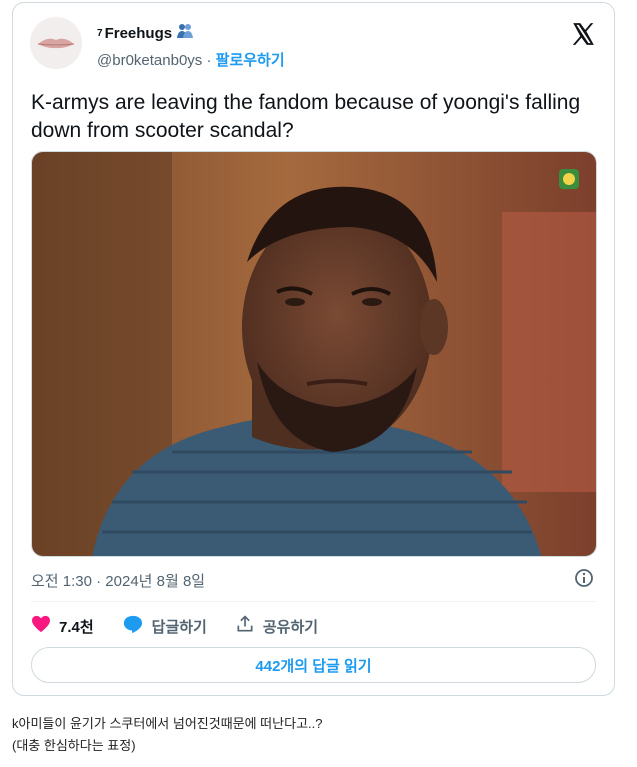 This screenshot has width=637, height=767. Describe the element at coordinates (313, 601) in the screenshot. I see `divider` at that location.